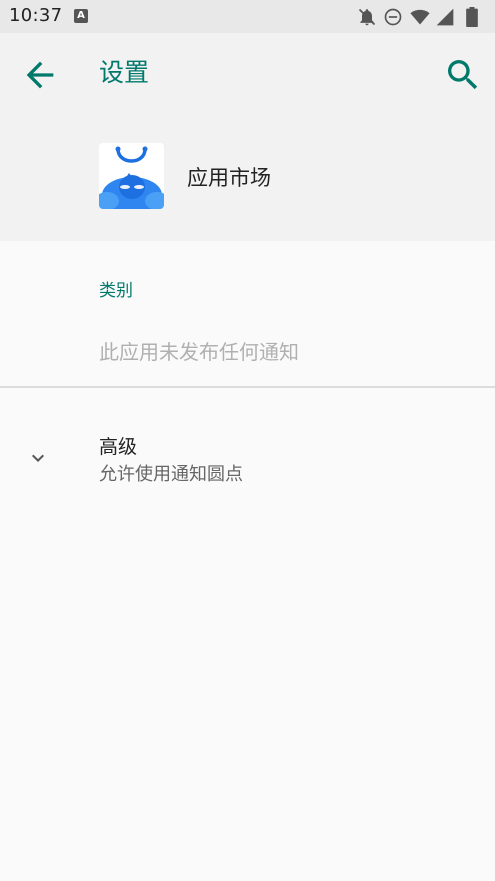  I want to click on no-notifications-text: 此应用未发布任何通知, so click(199, 352).